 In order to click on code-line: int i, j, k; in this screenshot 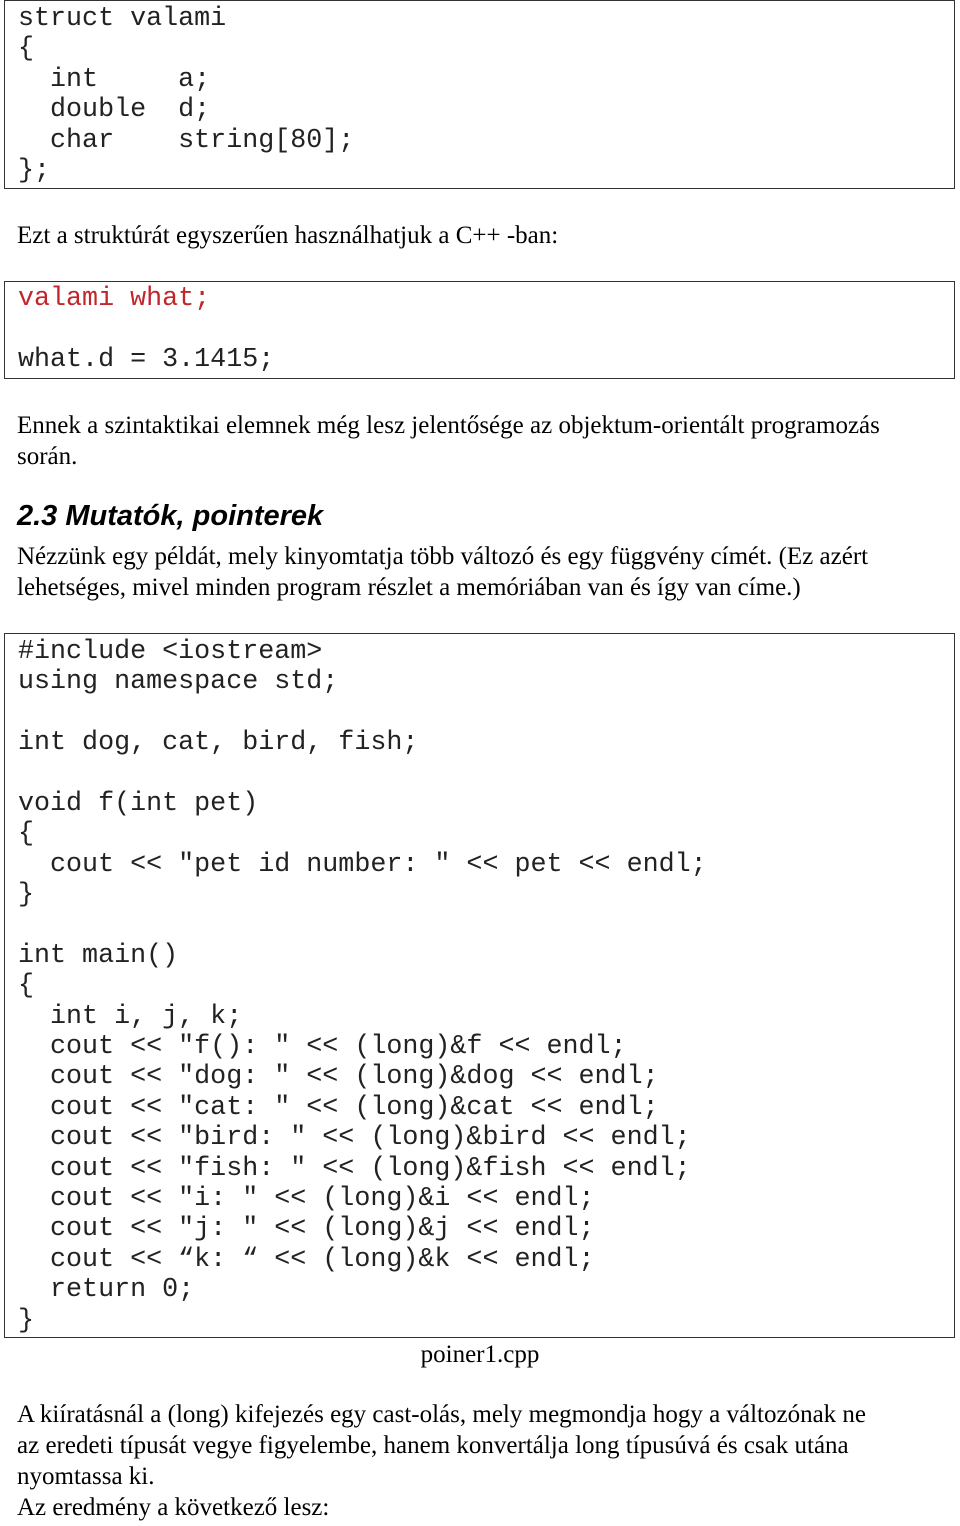, I will do `click(130, 1016)`.